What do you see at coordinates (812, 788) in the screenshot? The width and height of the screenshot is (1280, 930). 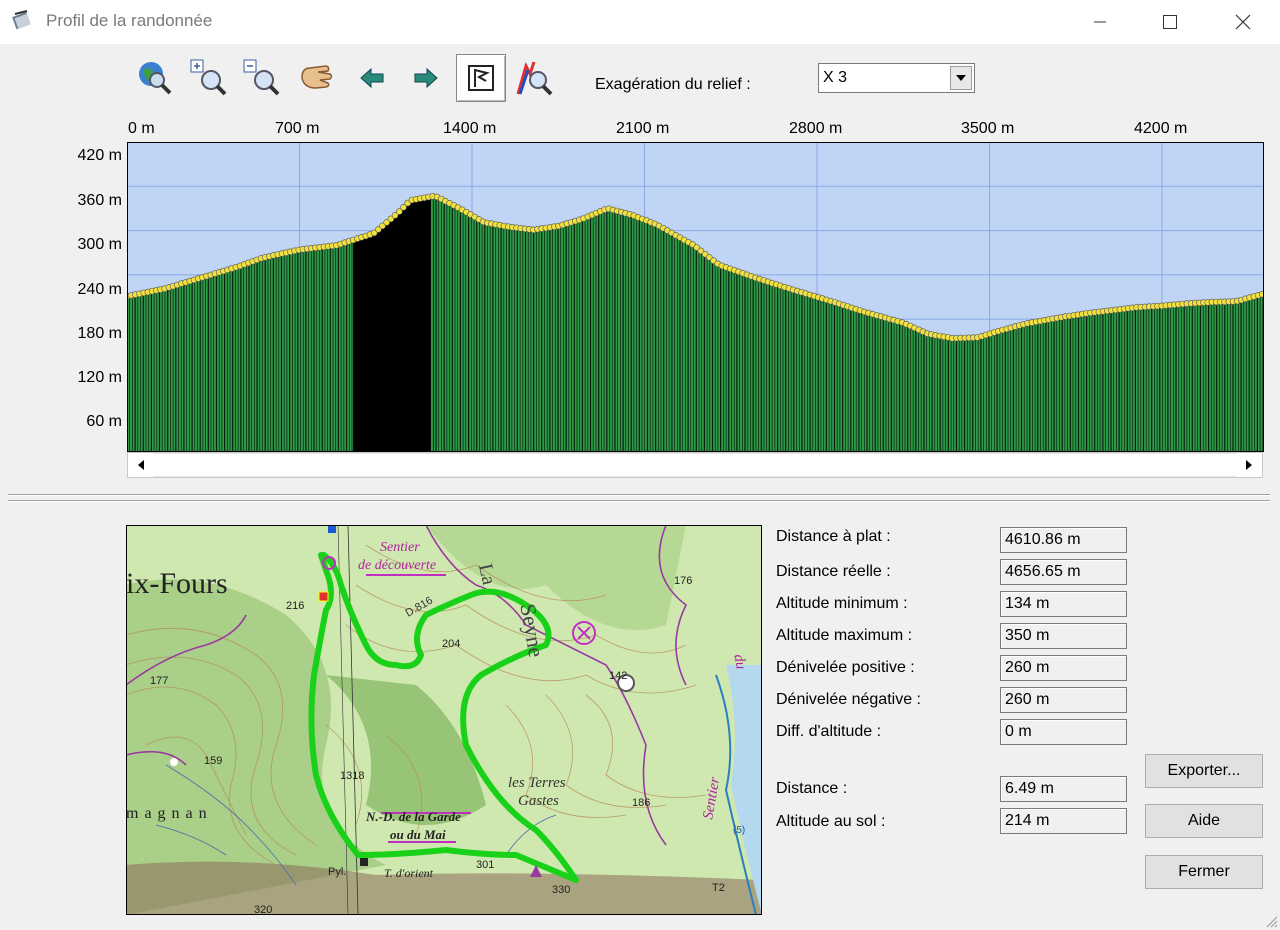 I see `cursor-distance-label: Distance :` at bounding box center [812, 788].